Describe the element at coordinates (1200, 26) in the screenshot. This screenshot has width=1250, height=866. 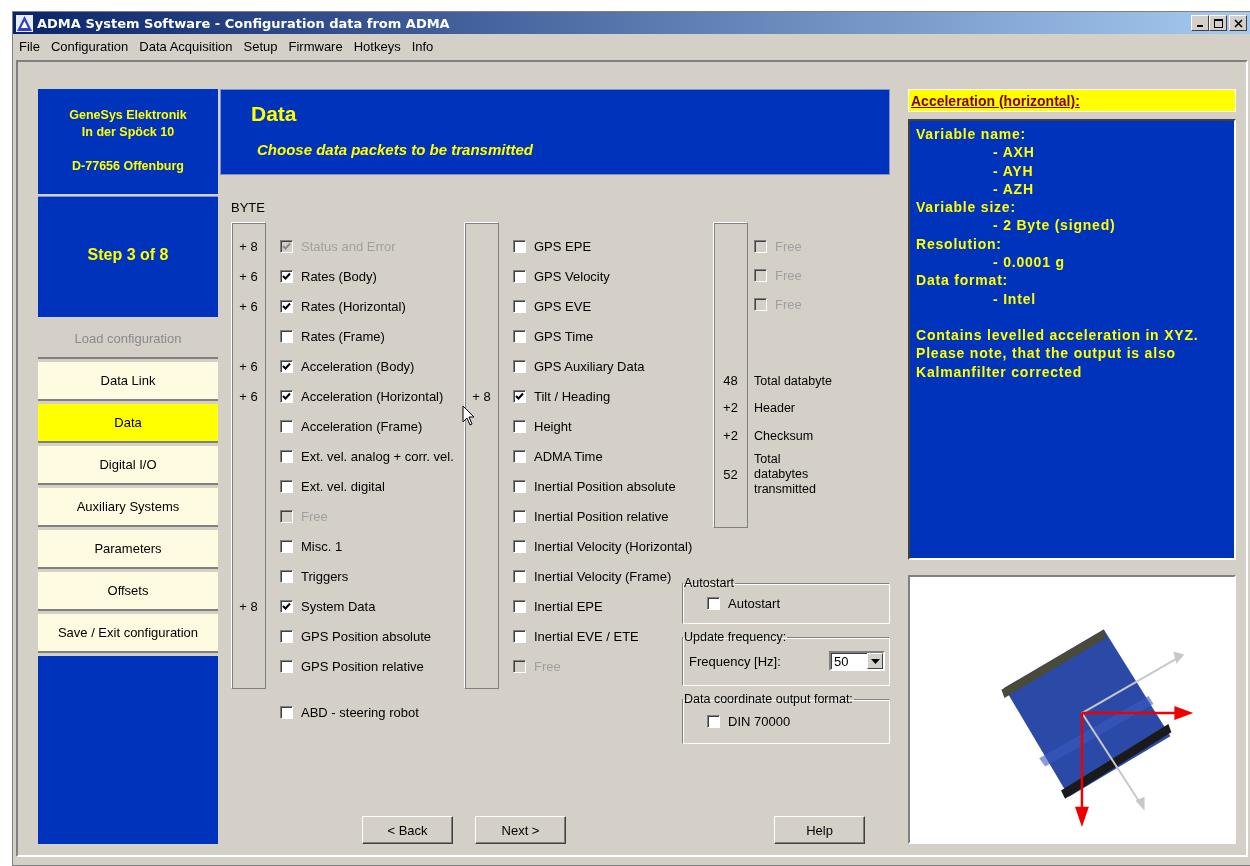
I see `minimize-icon` at that location.